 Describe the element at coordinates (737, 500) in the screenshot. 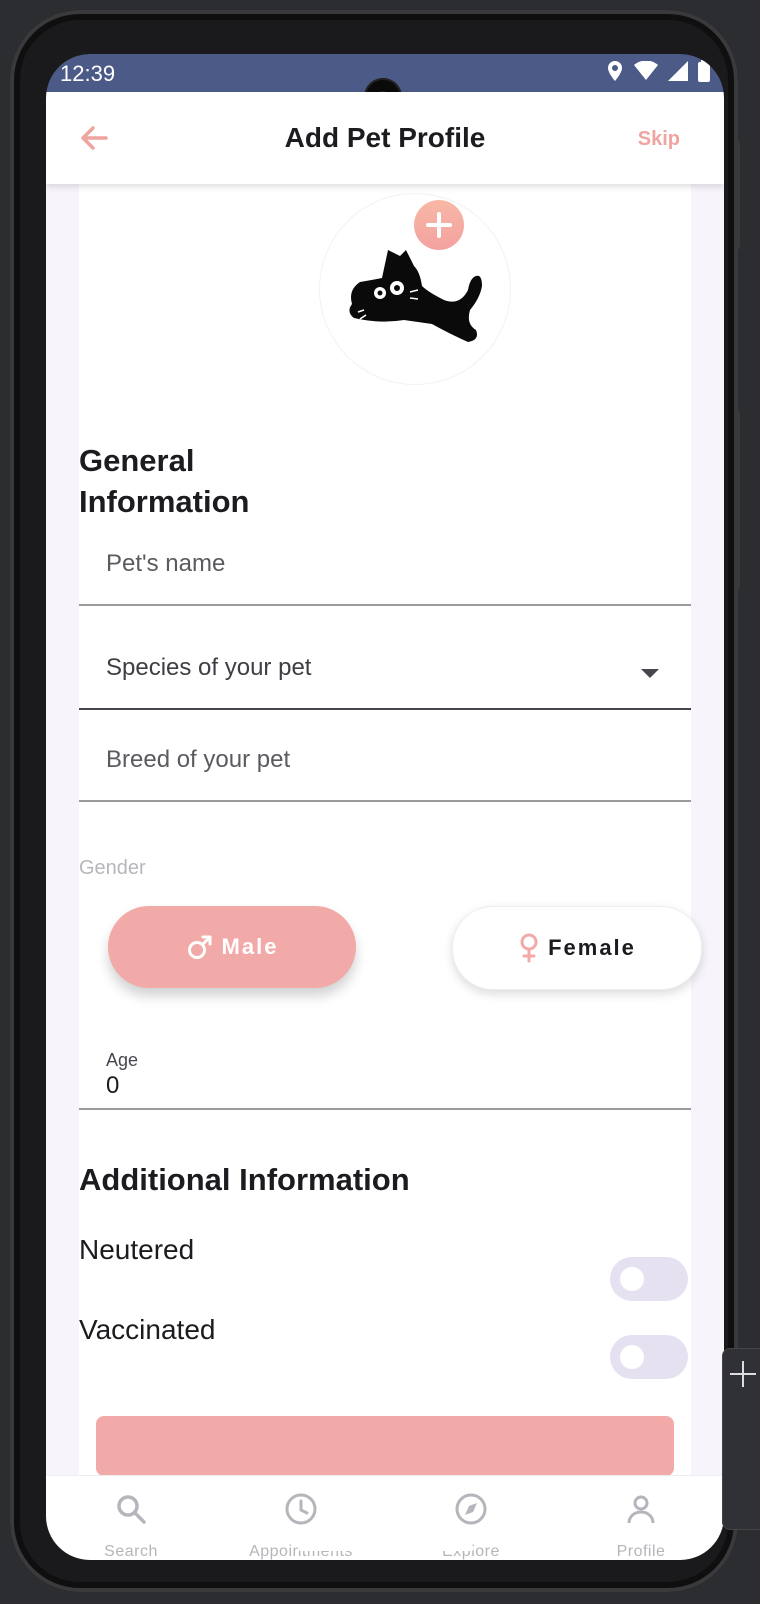

I see `volume-button` at that location.